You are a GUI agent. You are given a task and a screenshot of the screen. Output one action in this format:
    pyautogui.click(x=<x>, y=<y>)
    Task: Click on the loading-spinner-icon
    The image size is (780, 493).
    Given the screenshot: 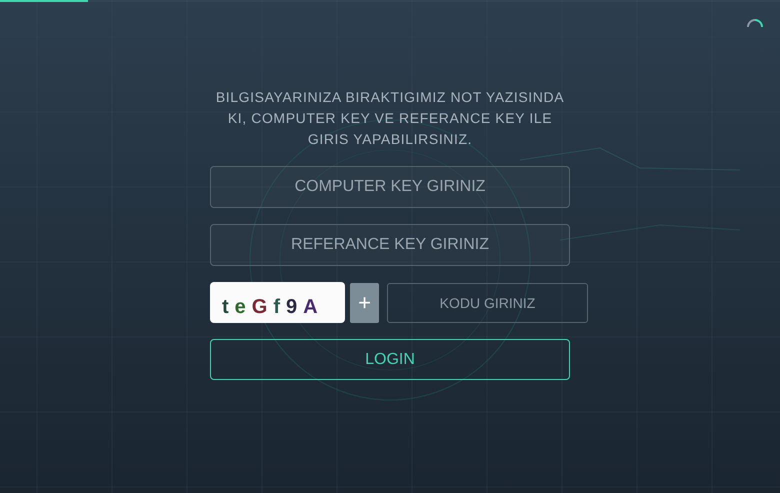 What is the action you would take?
    pyautogui.click(x=755, y=23)
    